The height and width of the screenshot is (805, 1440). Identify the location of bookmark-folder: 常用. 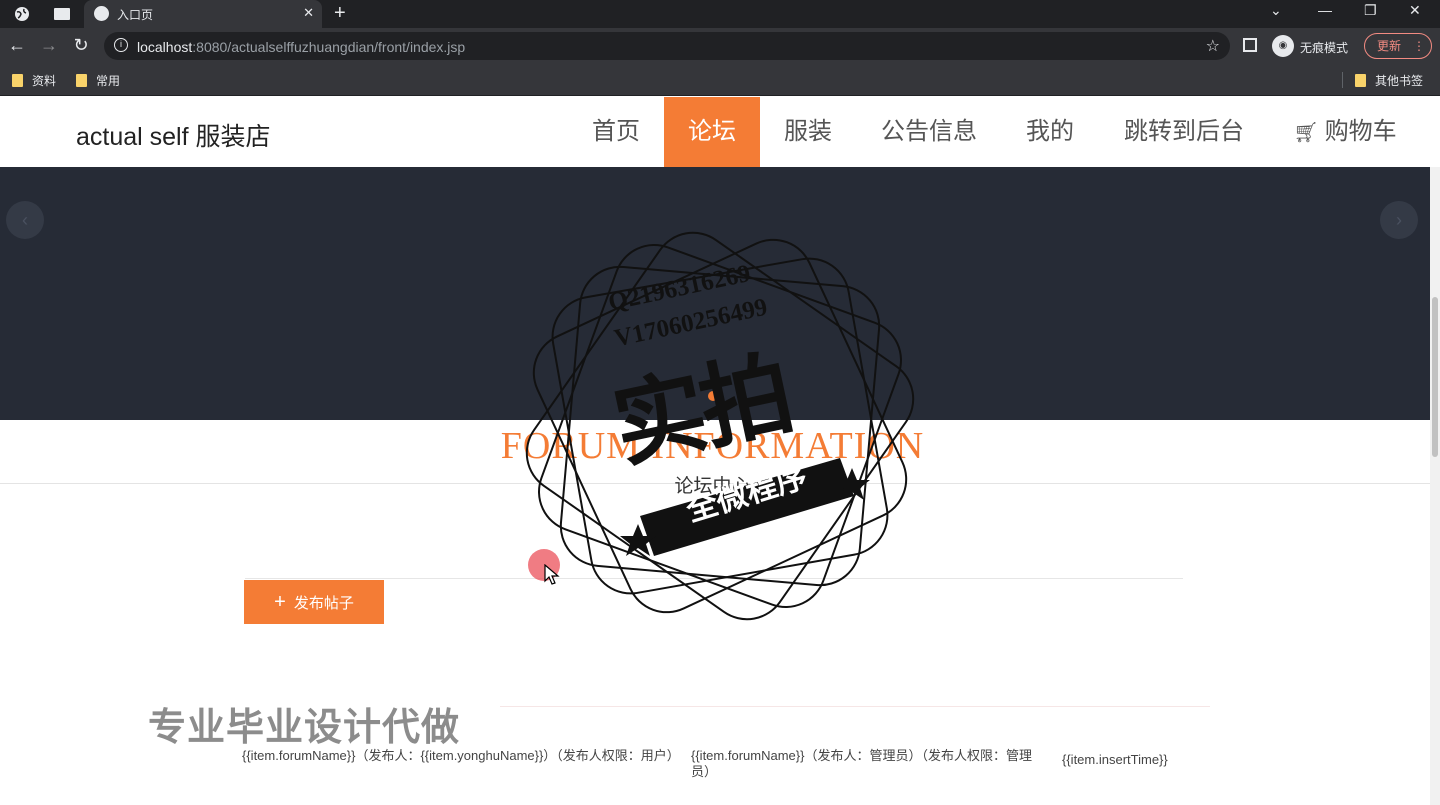
(98, 80).